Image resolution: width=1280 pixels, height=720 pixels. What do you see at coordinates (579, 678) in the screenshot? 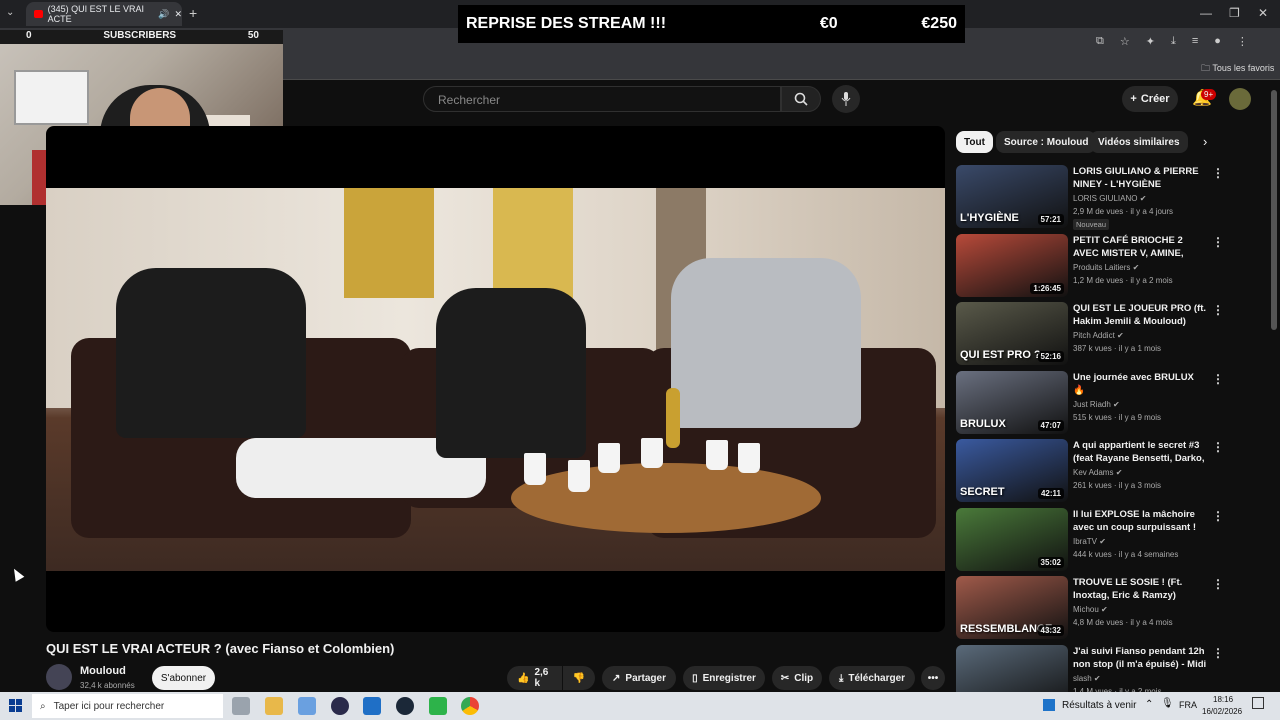
I see `dislike-button: 👎` at bounding box center [579, 678].